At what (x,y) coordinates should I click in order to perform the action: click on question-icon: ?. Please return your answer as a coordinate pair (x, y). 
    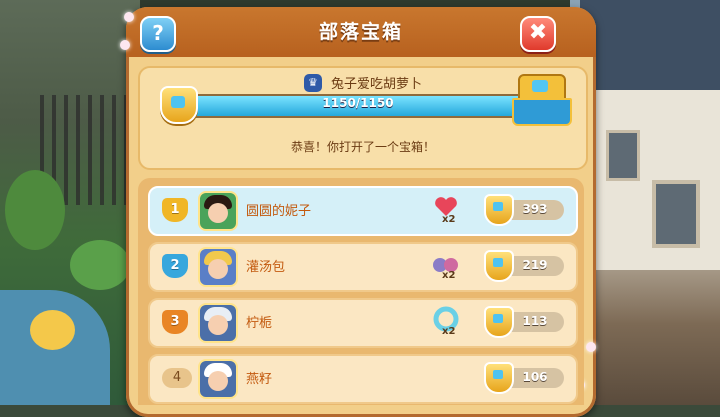
    Looking at the image, I should click on (158, 33).